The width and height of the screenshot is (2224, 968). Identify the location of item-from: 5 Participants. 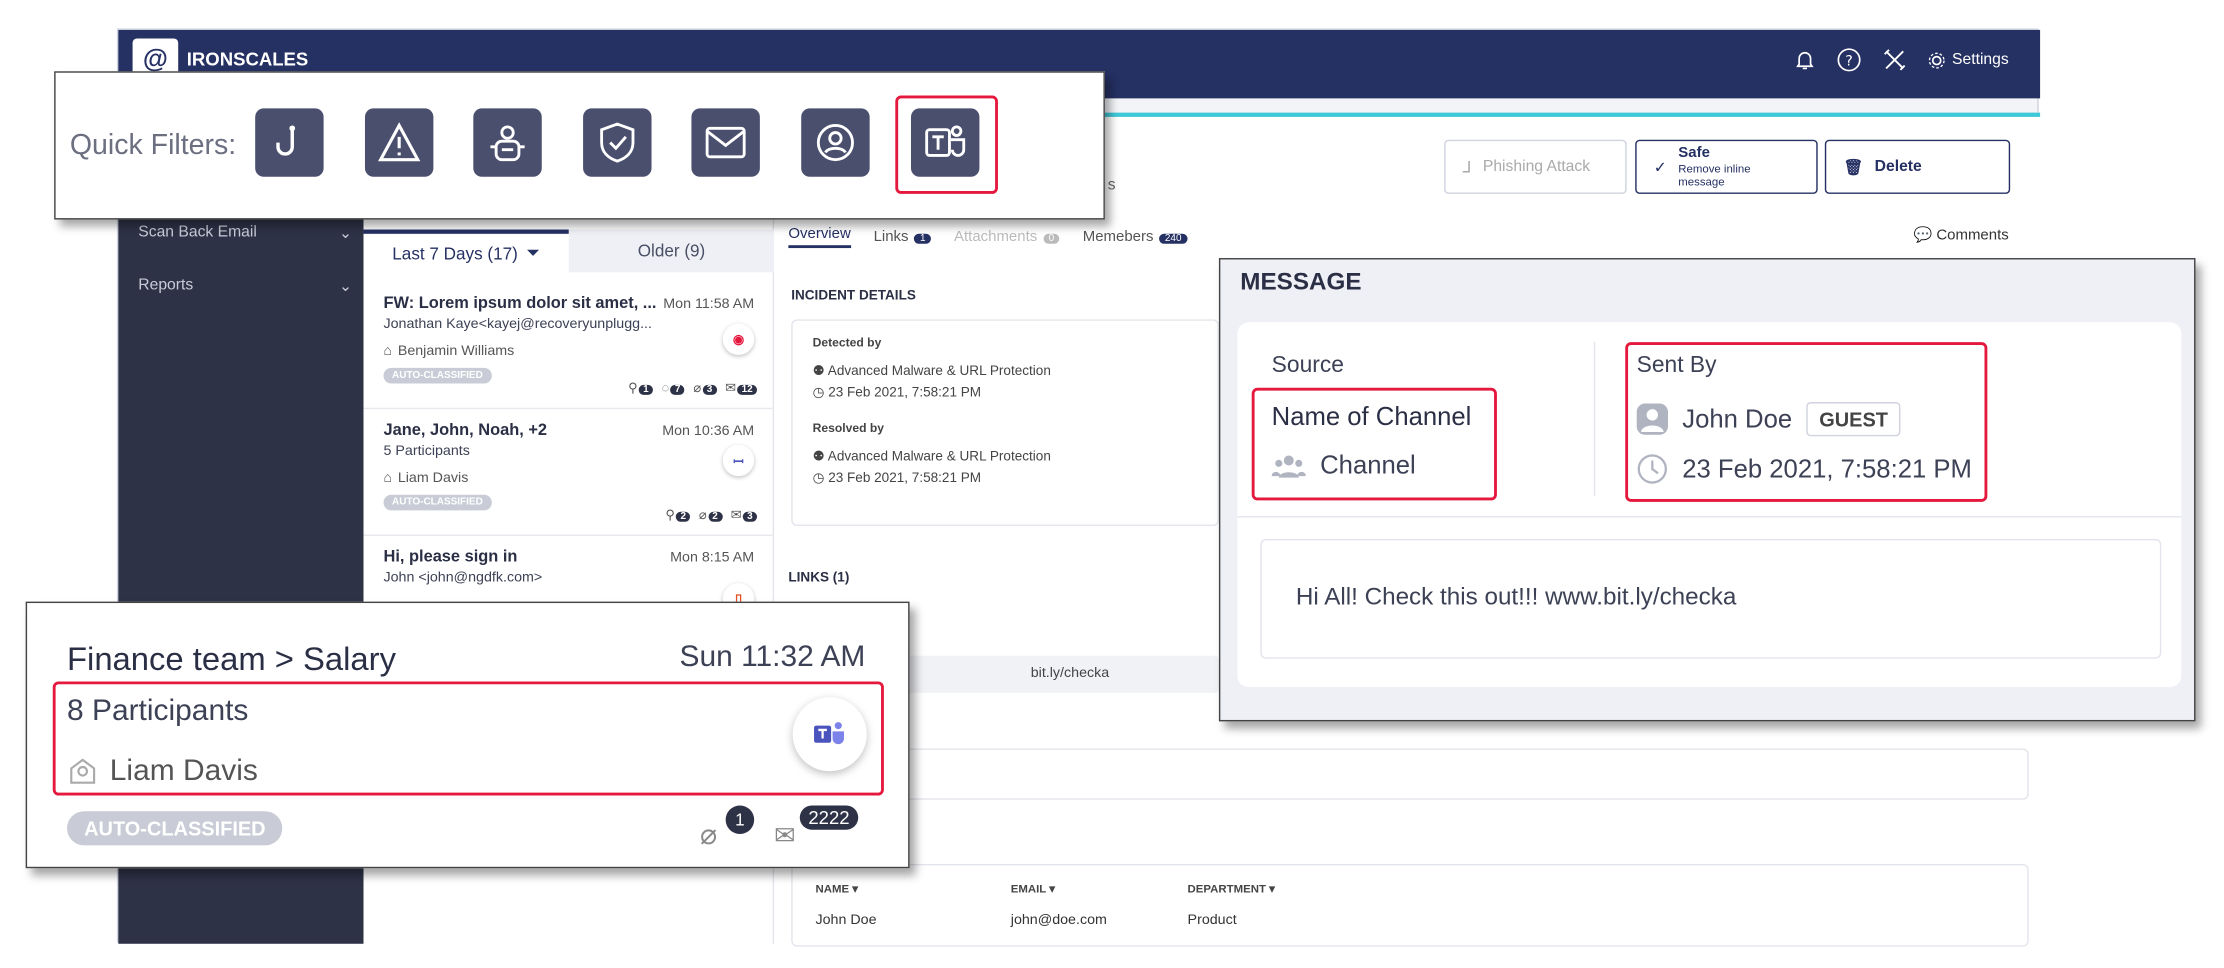
(426, 451).